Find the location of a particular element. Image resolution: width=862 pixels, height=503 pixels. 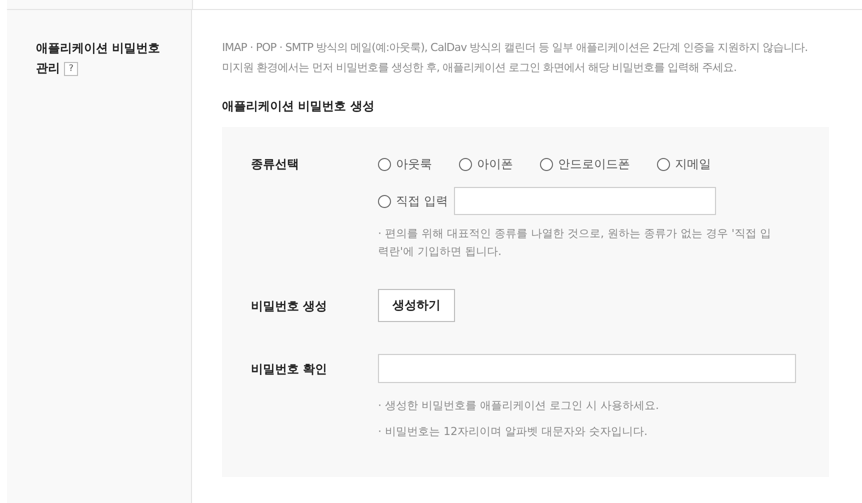

field-label: 비밀번호 확인 is located at coordinates (289, 369).